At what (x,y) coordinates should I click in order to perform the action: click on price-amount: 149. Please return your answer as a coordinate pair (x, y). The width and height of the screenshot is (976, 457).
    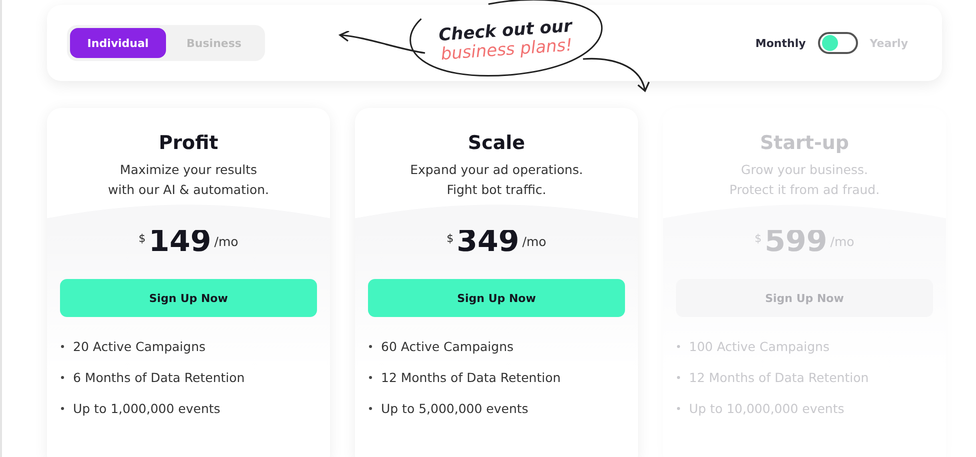
    Looking at the image, I should click on (180, 241).